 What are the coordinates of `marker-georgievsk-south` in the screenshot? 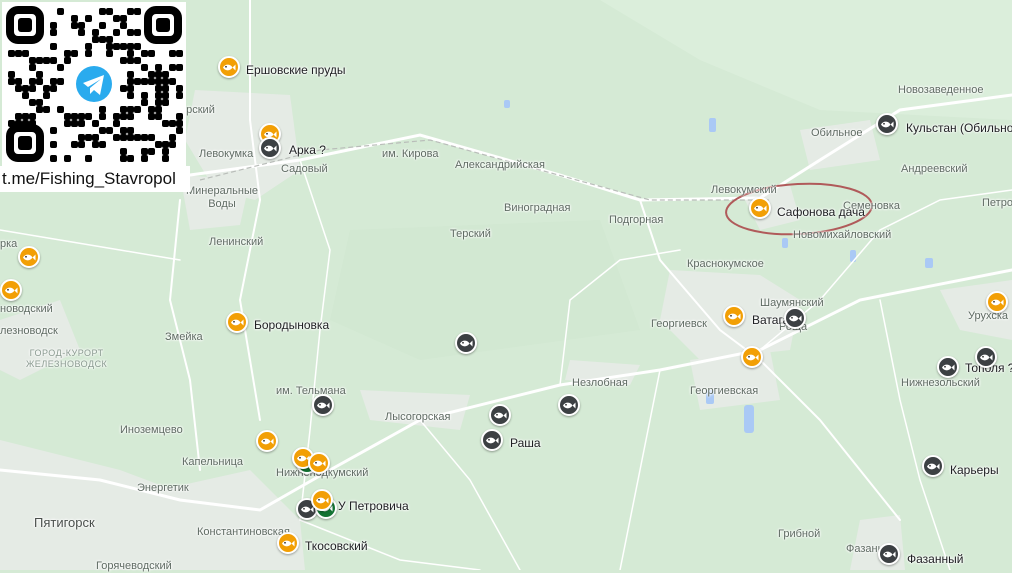 It's located at (752, 357).